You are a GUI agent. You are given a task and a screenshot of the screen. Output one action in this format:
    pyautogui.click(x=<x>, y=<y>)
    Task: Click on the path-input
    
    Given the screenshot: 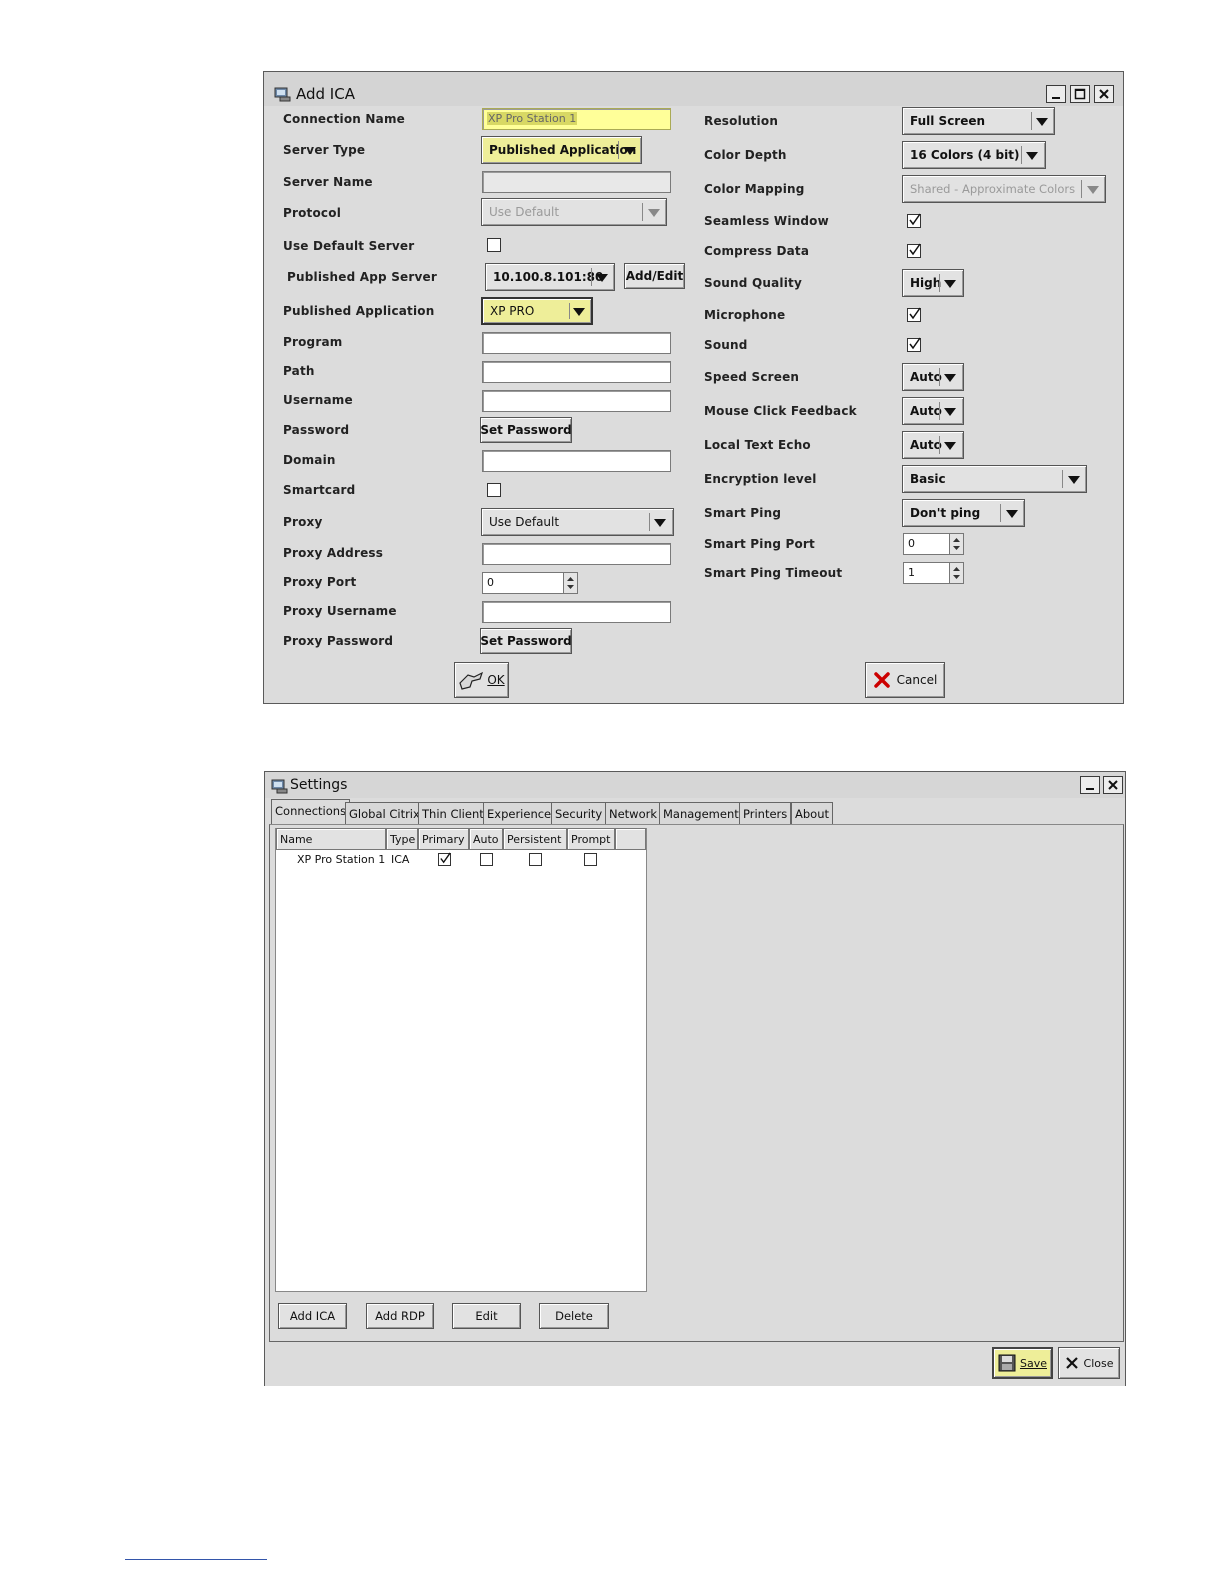 What is the action you would take?
    pyautogui.click(x=576, y=372)
    